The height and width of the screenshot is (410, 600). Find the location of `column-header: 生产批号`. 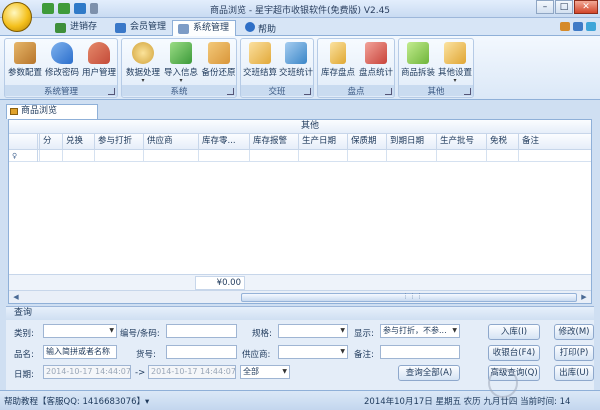

column-header: 生产批号 is located at coordinates (461, 142).